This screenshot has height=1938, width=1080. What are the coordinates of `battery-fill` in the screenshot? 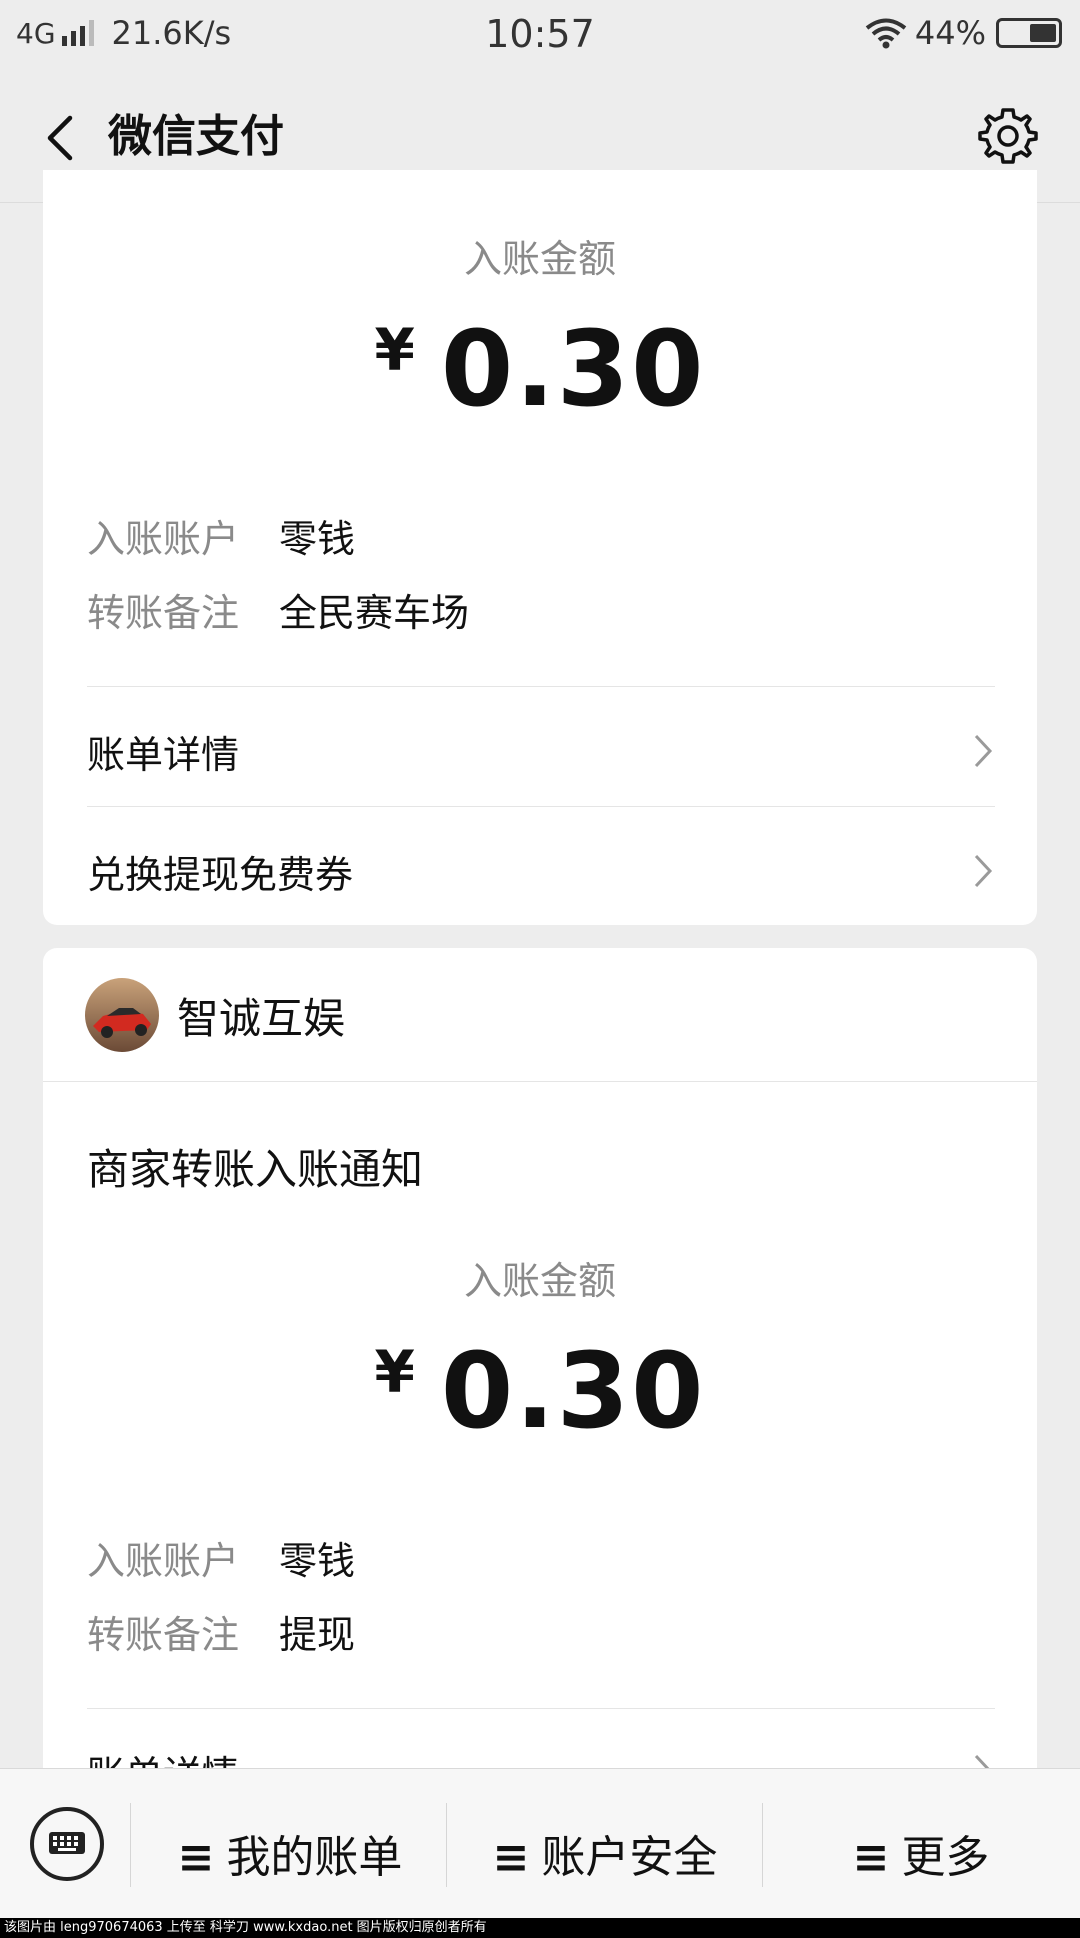 It's located at (1042, 33).